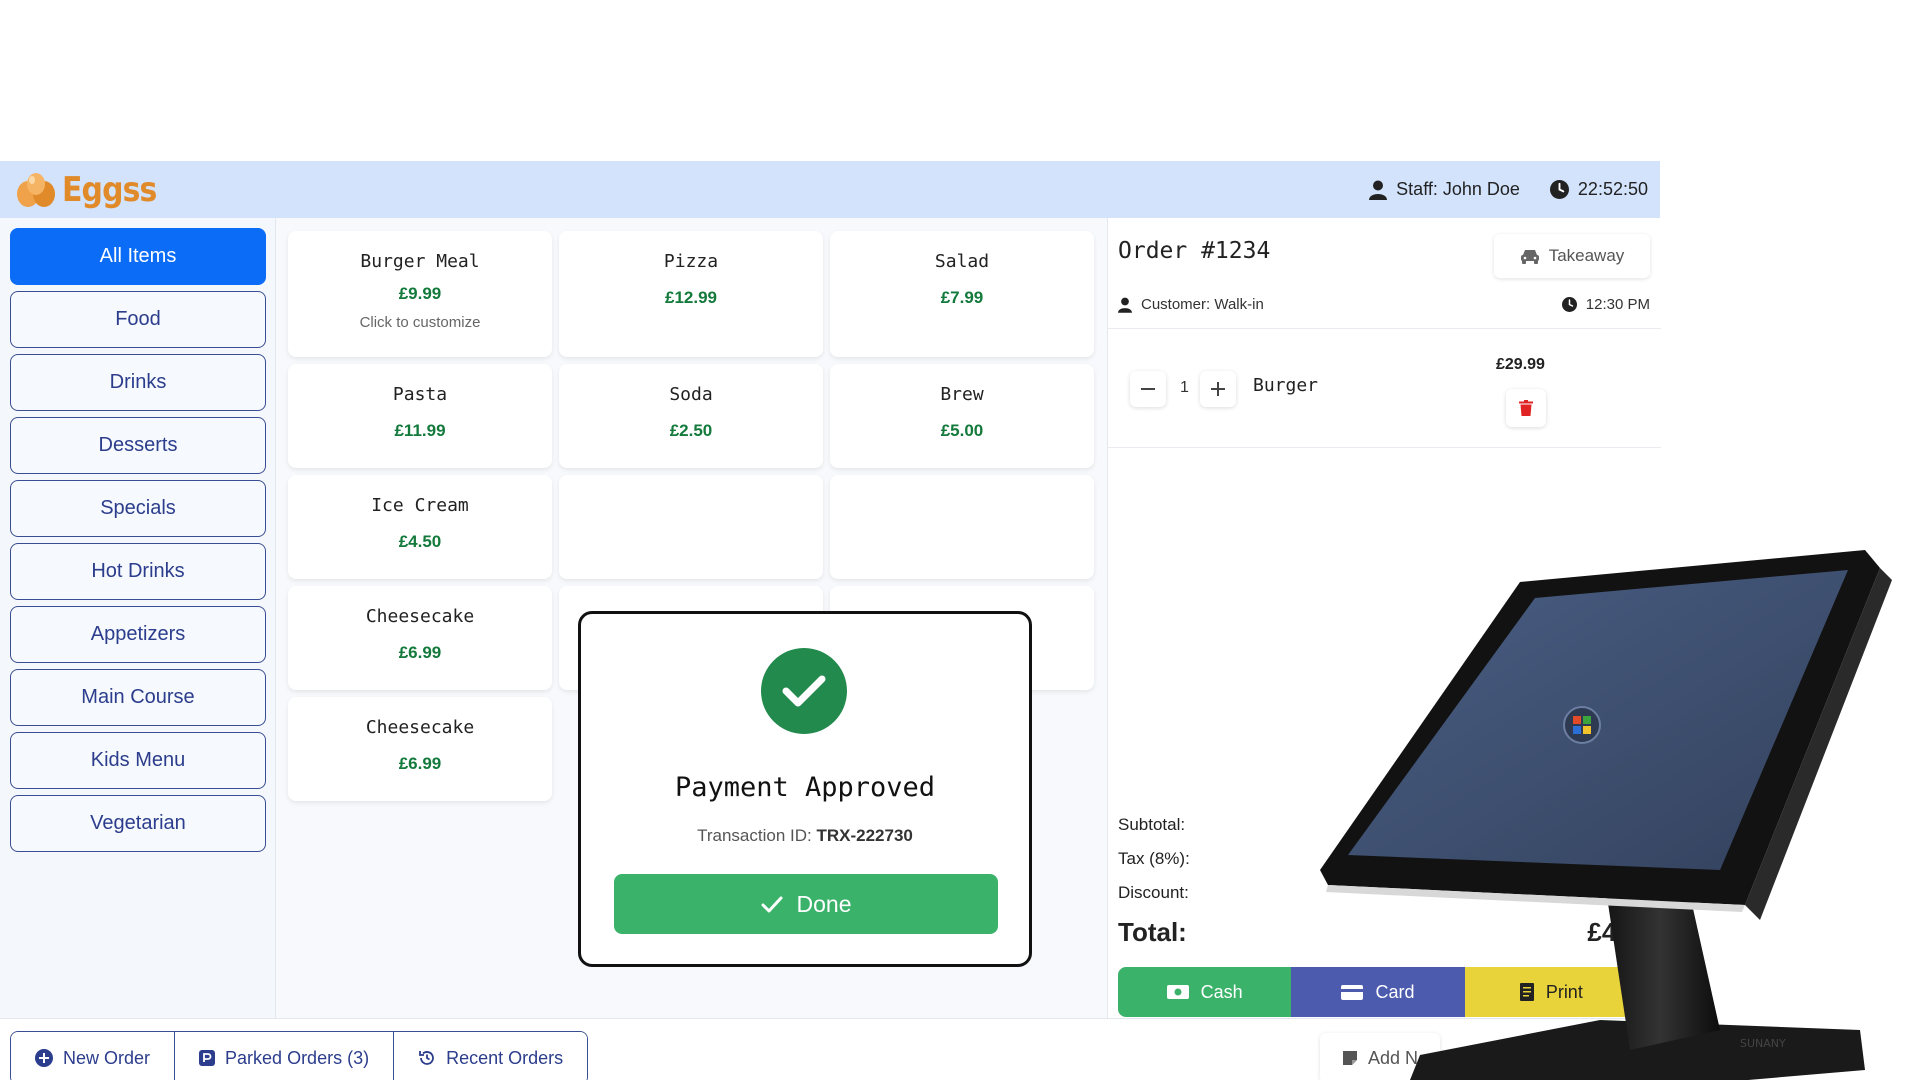 This screenshot has width=1920, height=1080. Describe the element at coordinates (138, 760) in the screenshot. I see `category-kids-menu: Kids Menu` at that location.